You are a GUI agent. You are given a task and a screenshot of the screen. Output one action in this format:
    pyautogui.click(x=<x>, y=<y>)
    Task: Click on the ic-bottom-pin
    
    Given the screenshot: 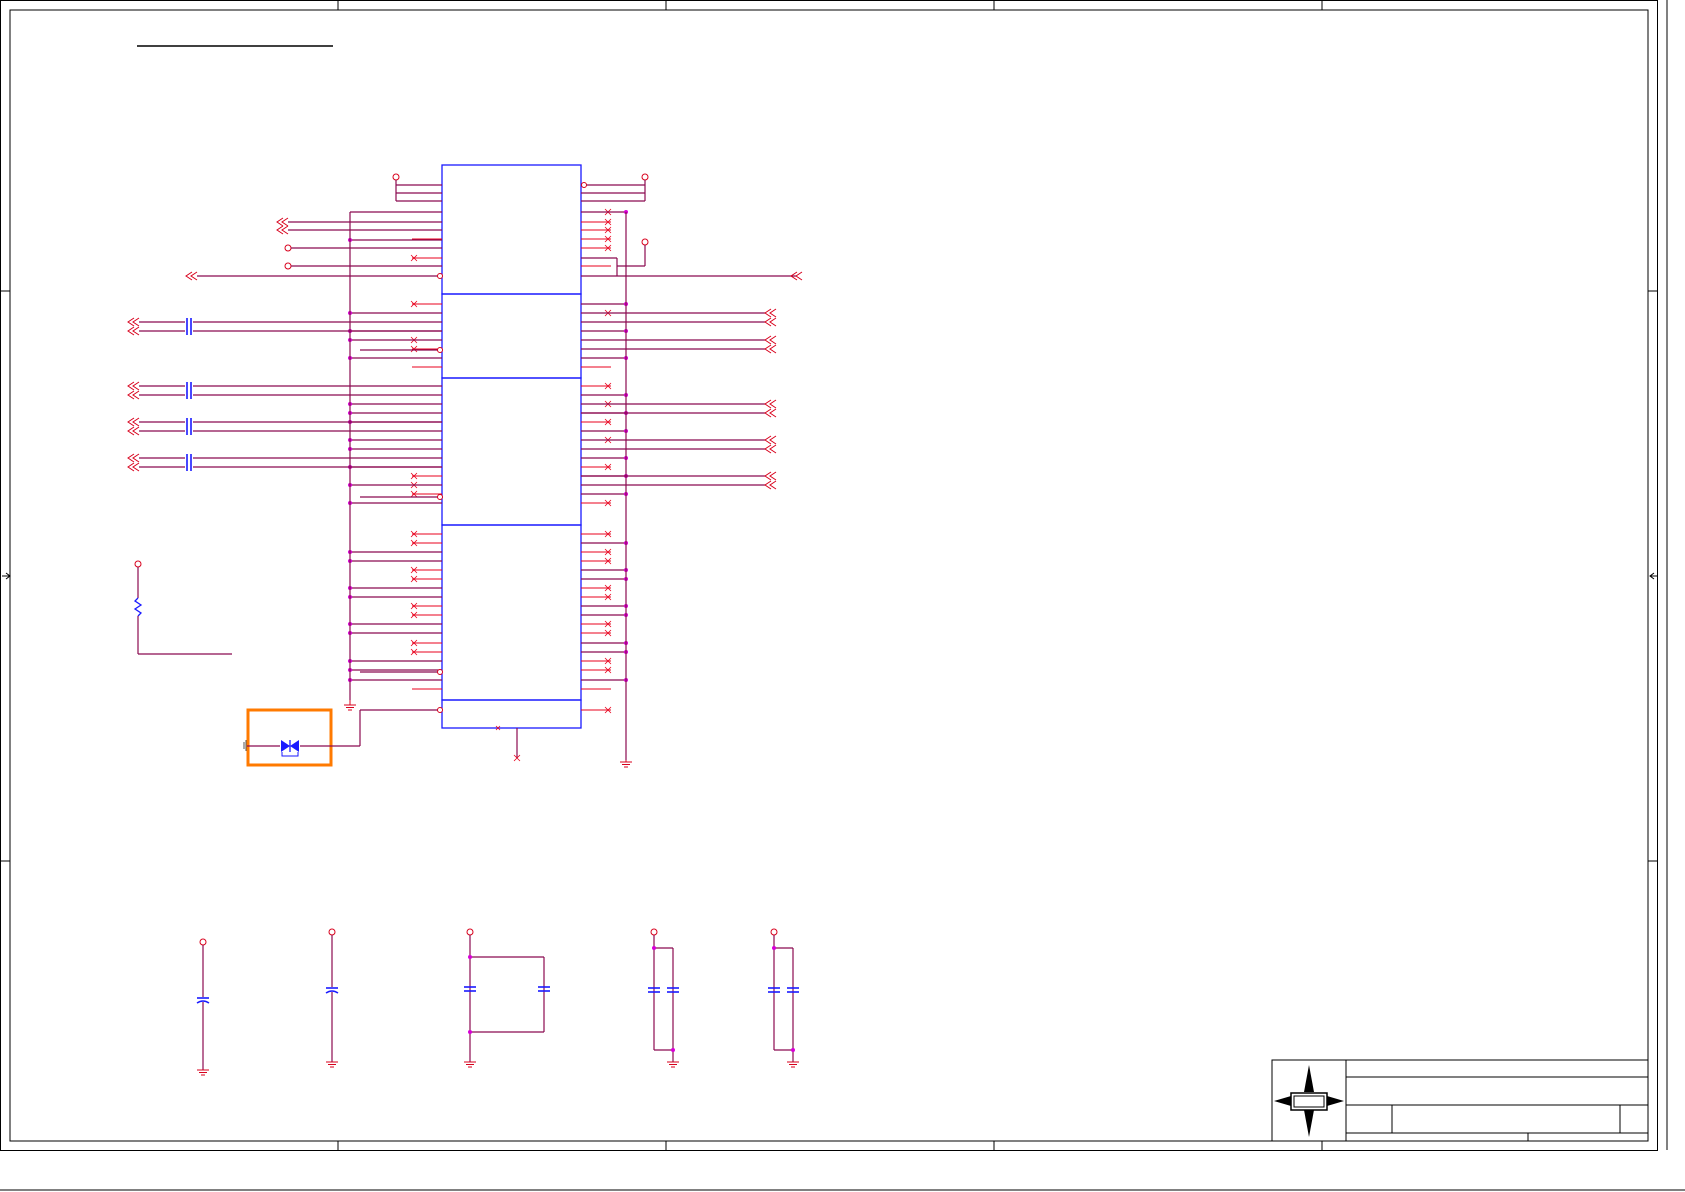 What is the action you would take?
    pyautogui.click(x=508, y=743)
    